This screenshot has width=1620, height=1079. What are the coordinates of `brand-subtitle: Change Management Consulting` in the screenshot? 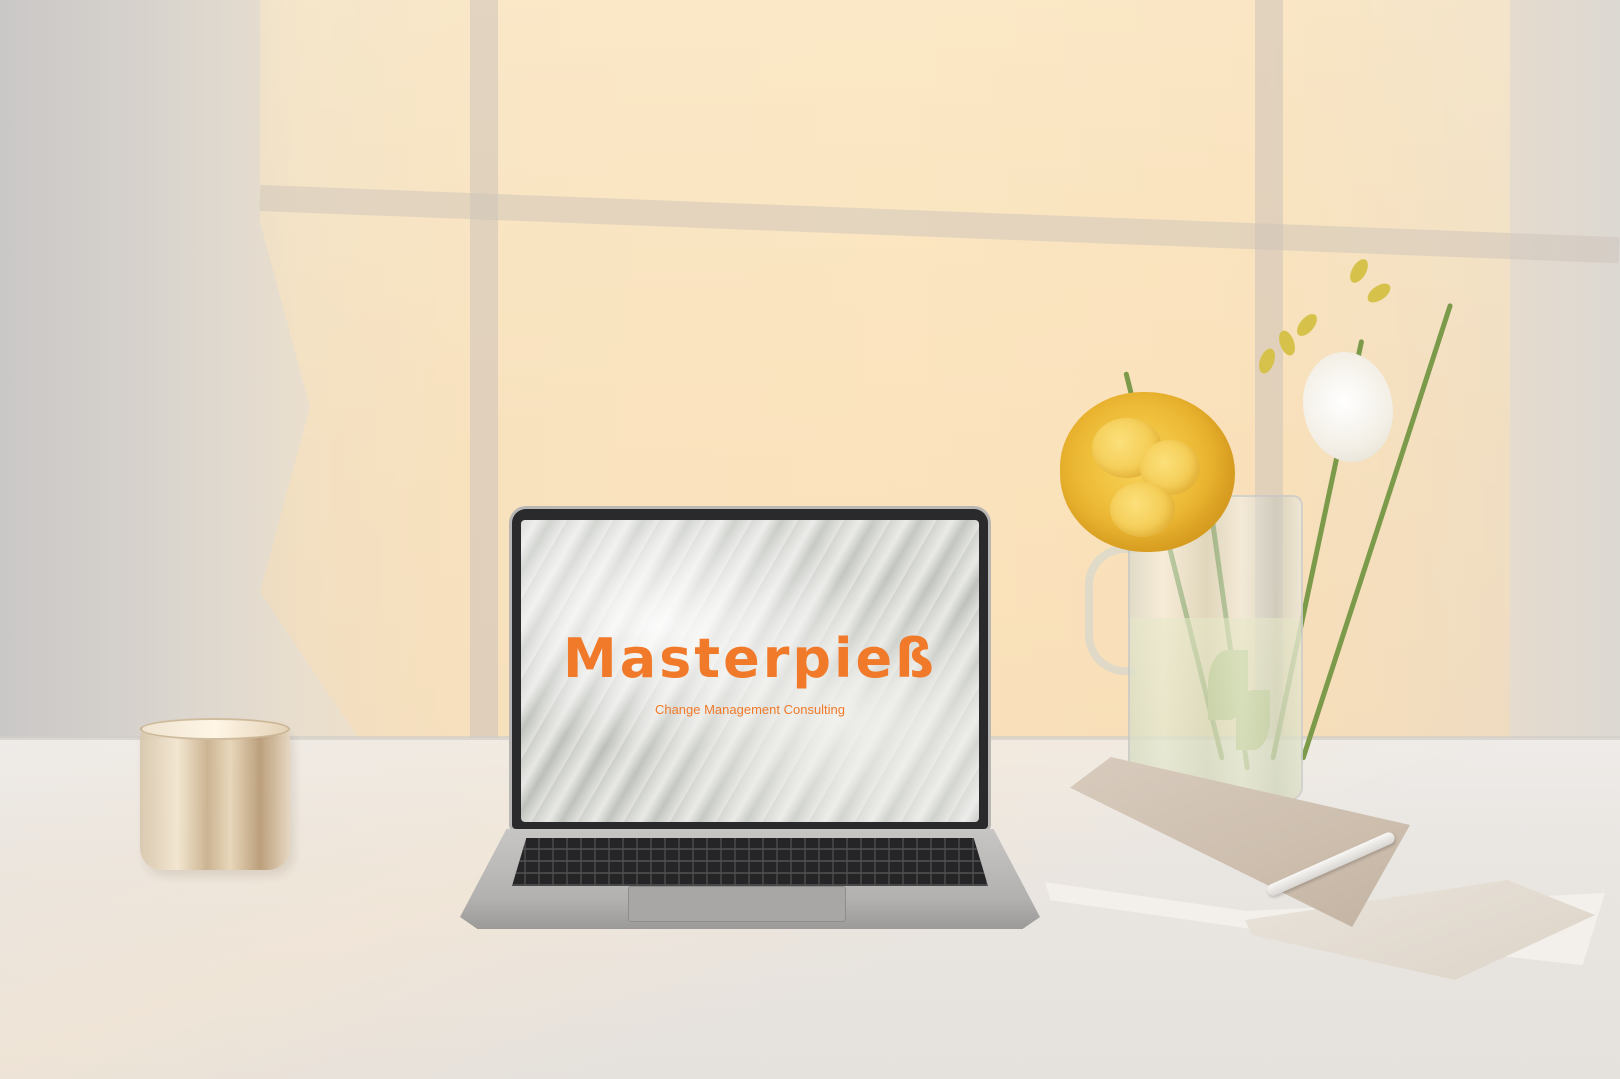 It's located at (750, 709).